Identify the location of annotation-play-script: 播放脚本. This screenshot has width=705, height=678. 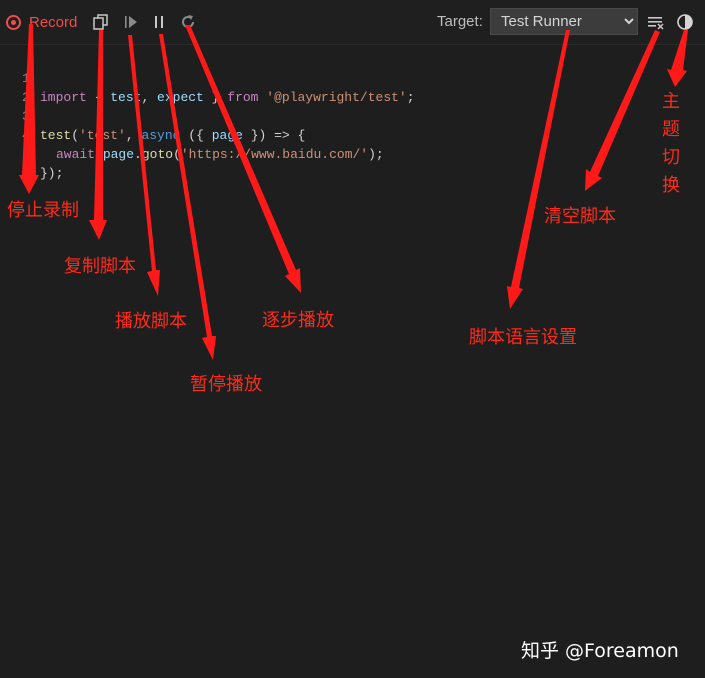
(151, 321).